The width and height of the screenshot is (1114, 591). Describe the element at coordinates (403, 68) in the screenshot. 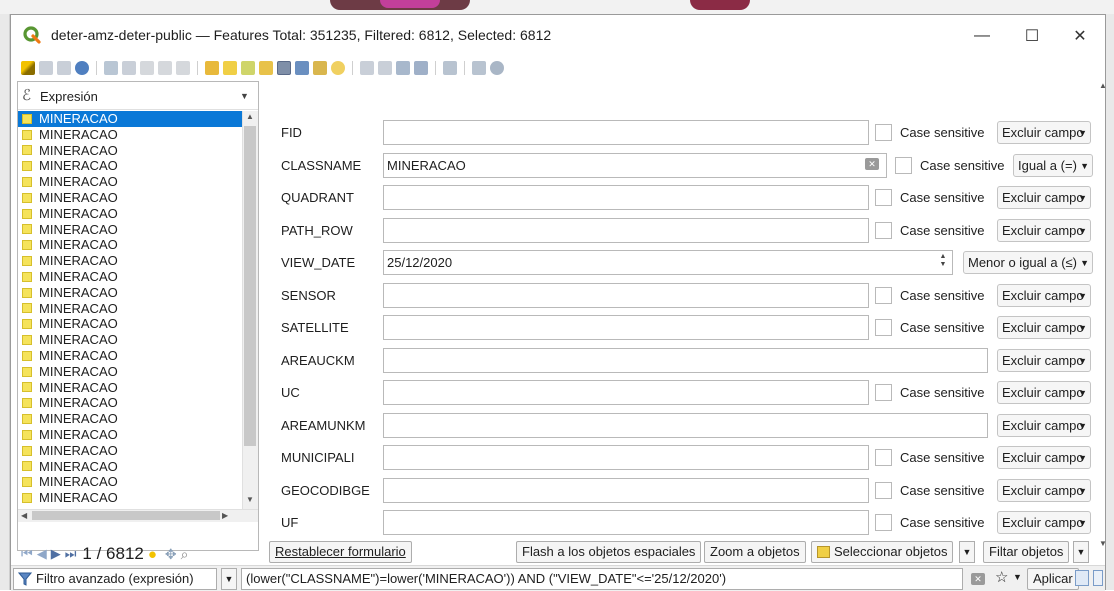

I see `field-calculator-icon` at that location.